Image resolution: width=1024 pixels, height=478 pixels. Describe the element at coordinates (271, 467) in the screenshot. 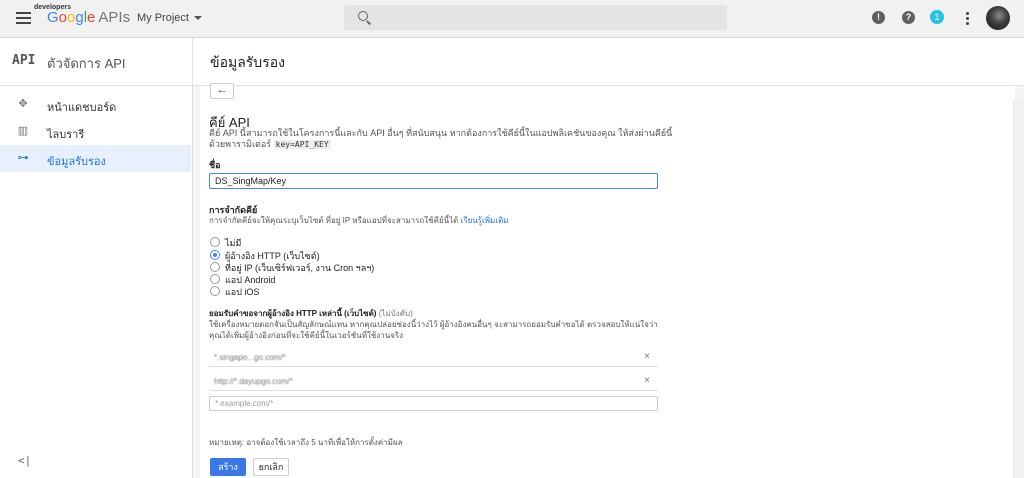

I see `cancel-button: ยกเลิก` at that location.